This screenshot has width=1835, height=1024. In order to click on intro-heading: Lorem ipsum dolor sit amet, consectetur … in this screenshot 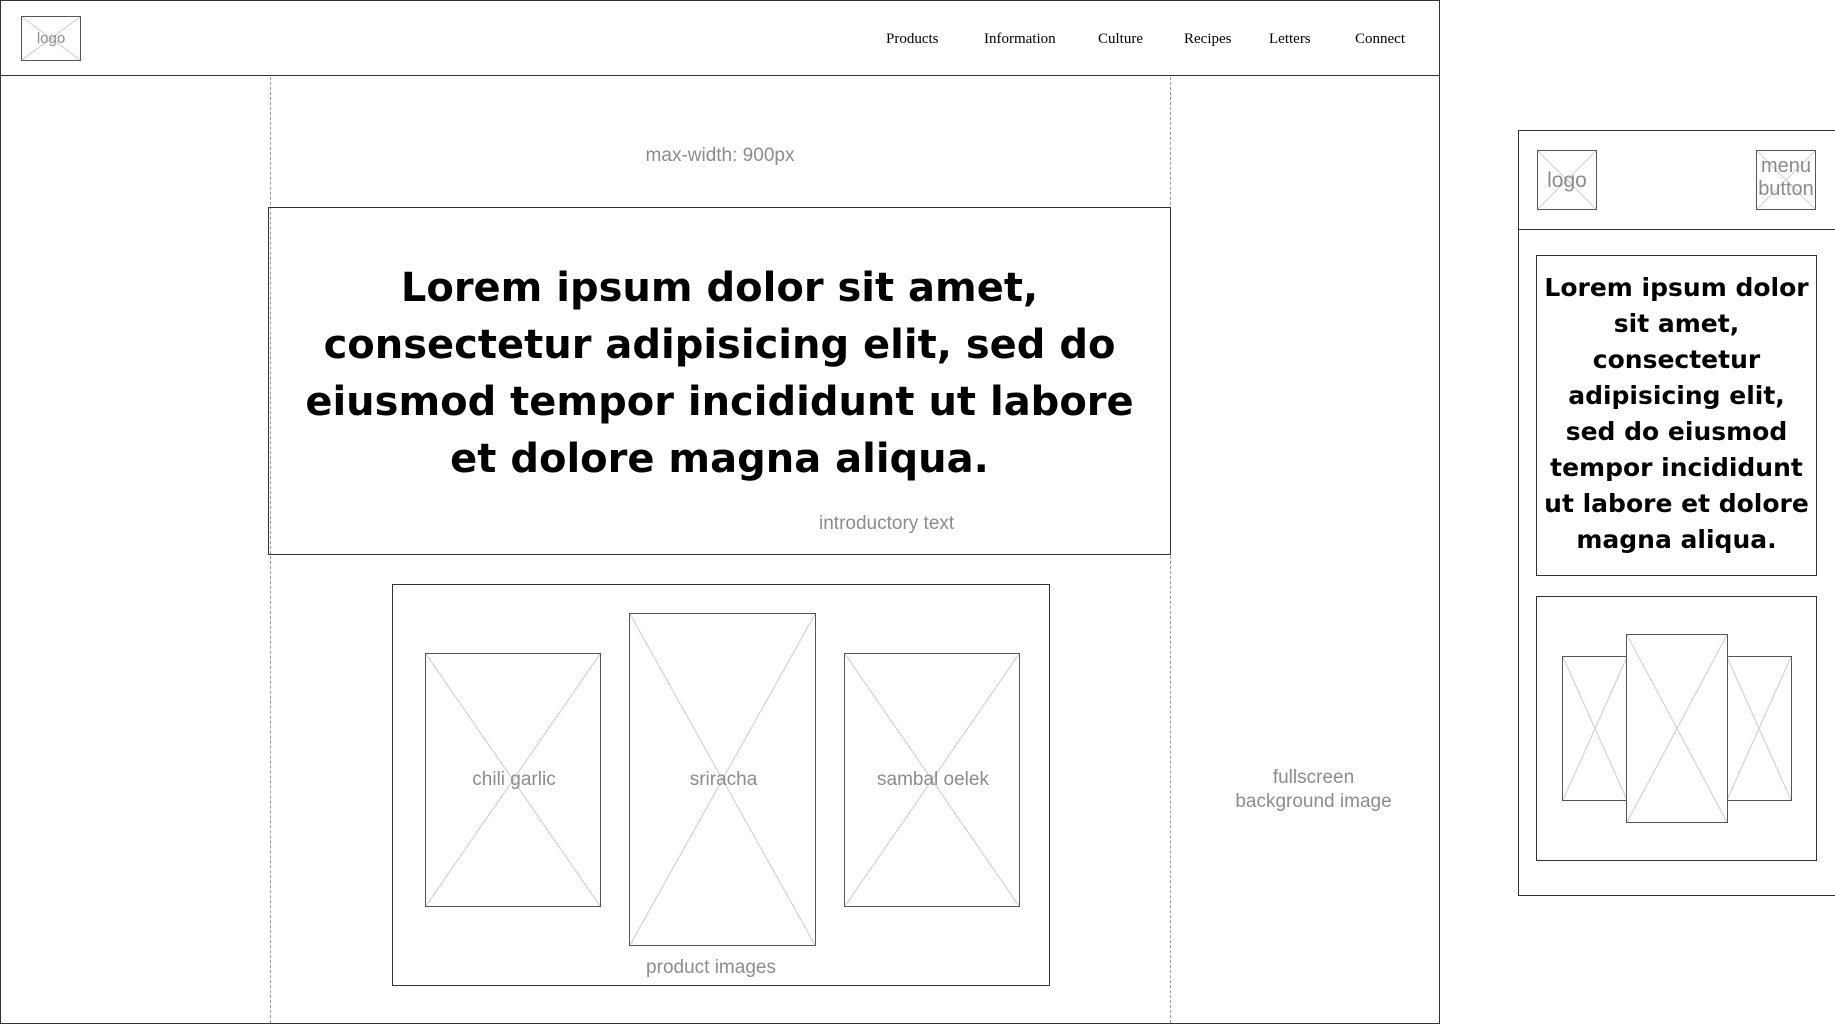, I will do `click(719, 373)`.